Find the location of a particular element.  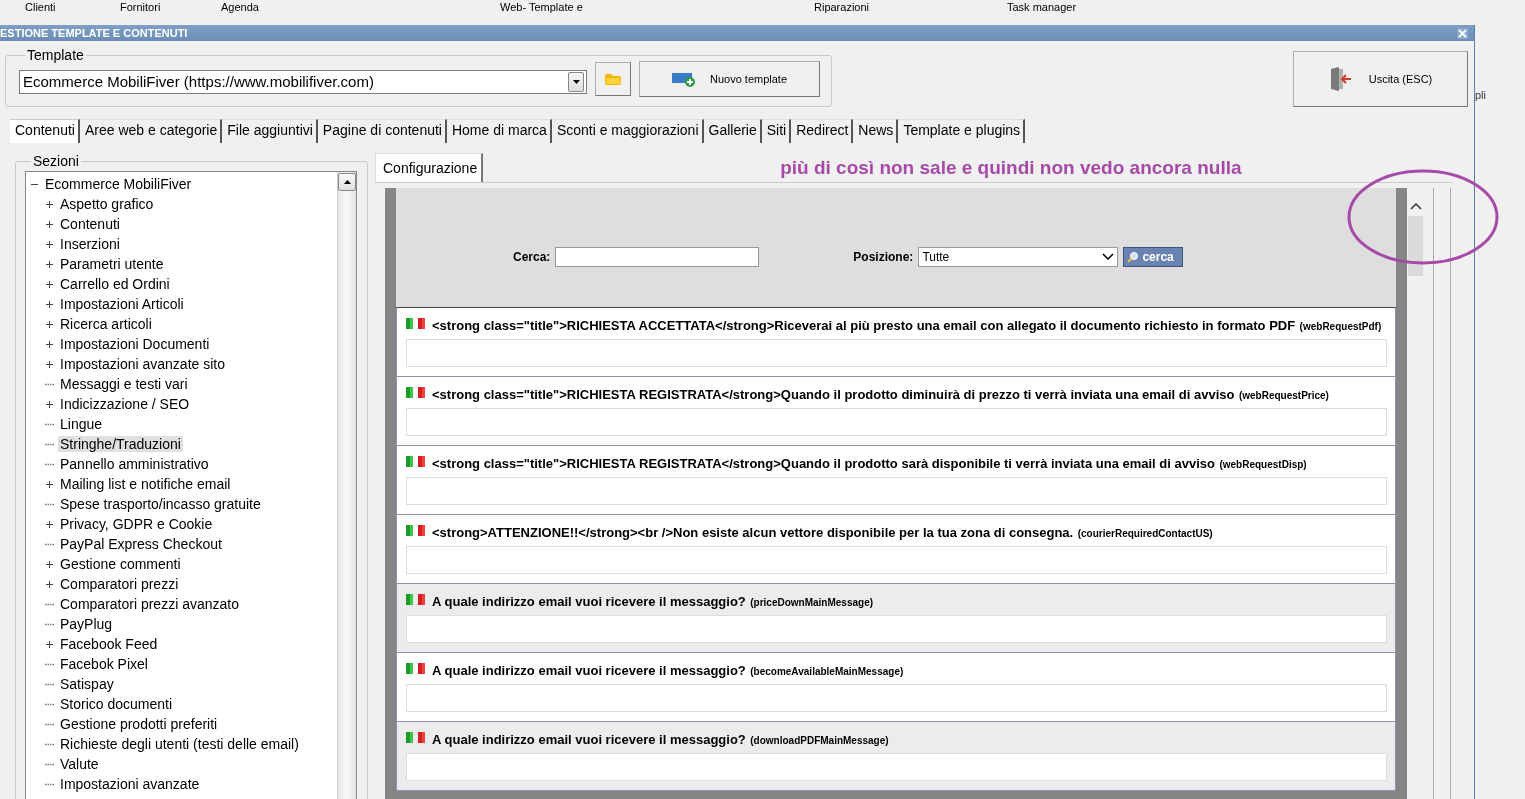

tree-item: Comparatori prezzi is located at coordinates (119, 584).